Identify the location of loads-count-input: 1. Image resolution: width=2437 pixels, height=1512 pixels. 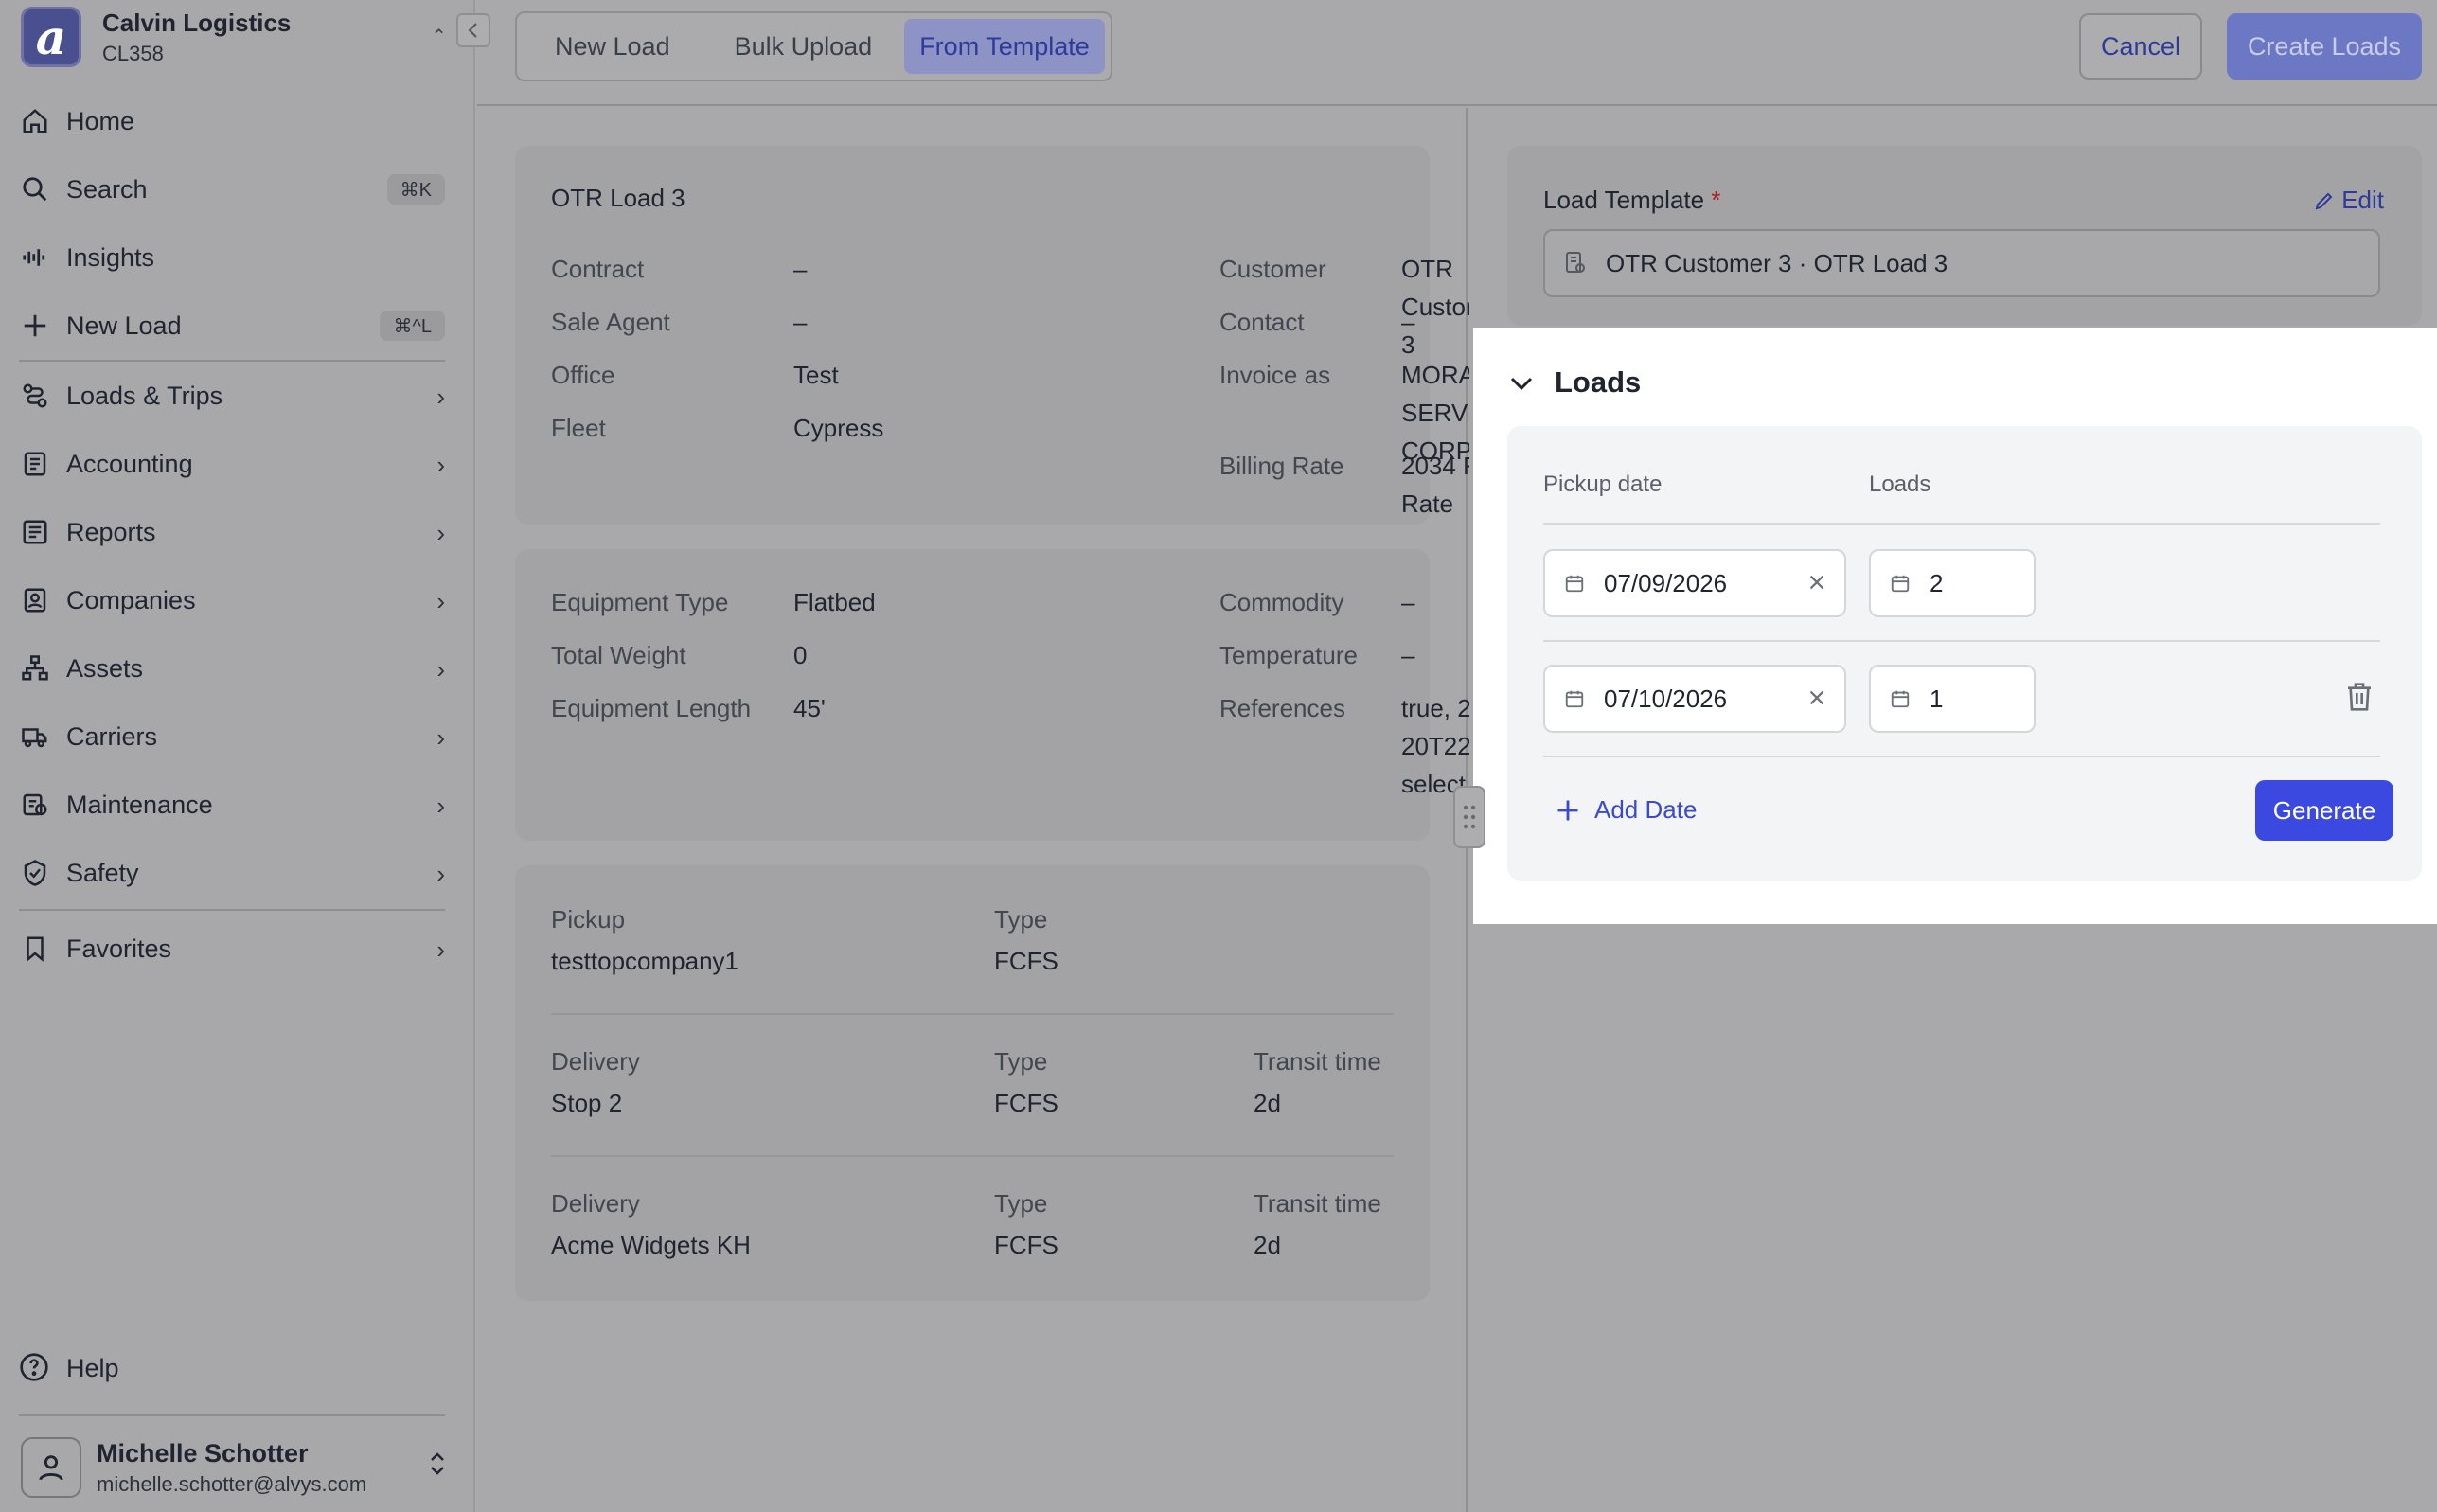
(1953, 699).